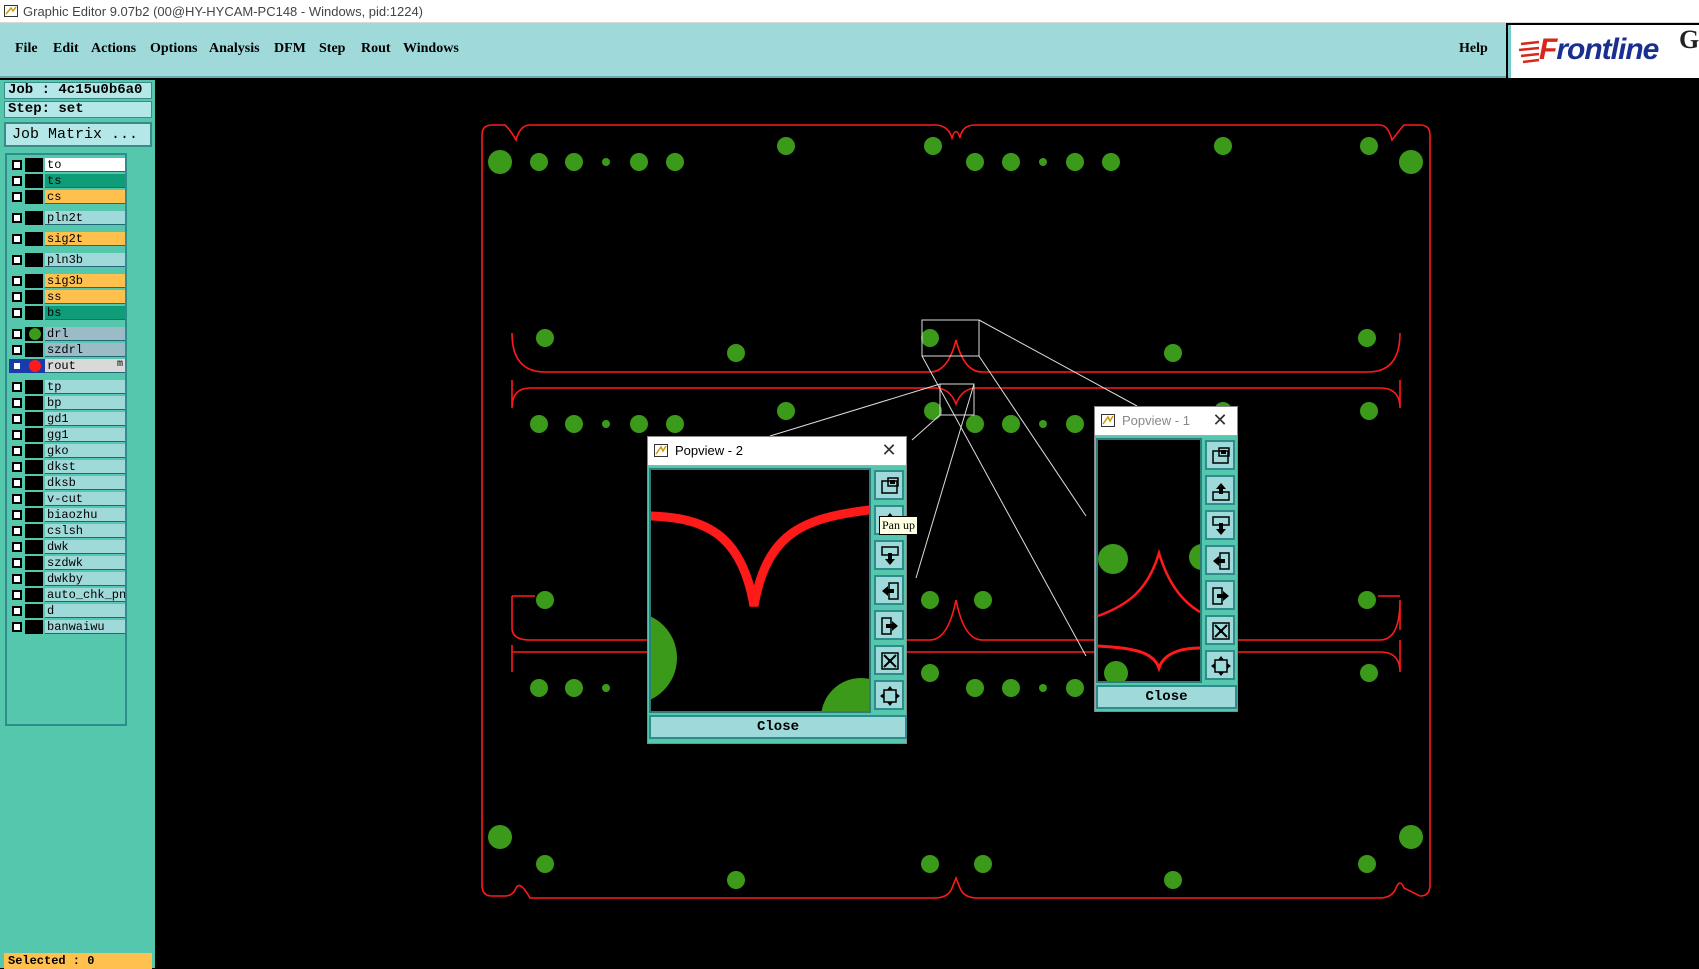 This screenshot has height=969, width=1699. Describe the element at coordinates (85, 547) in the screenshot. I see `layer-name: dwk` at that location.